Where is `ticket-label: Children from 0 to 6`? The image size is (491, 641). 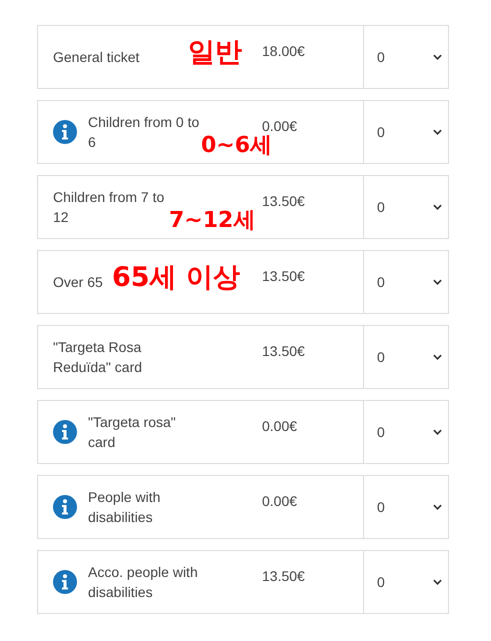 ticket-label: Children from 0 to 6 is located at coordinates (144, 132).